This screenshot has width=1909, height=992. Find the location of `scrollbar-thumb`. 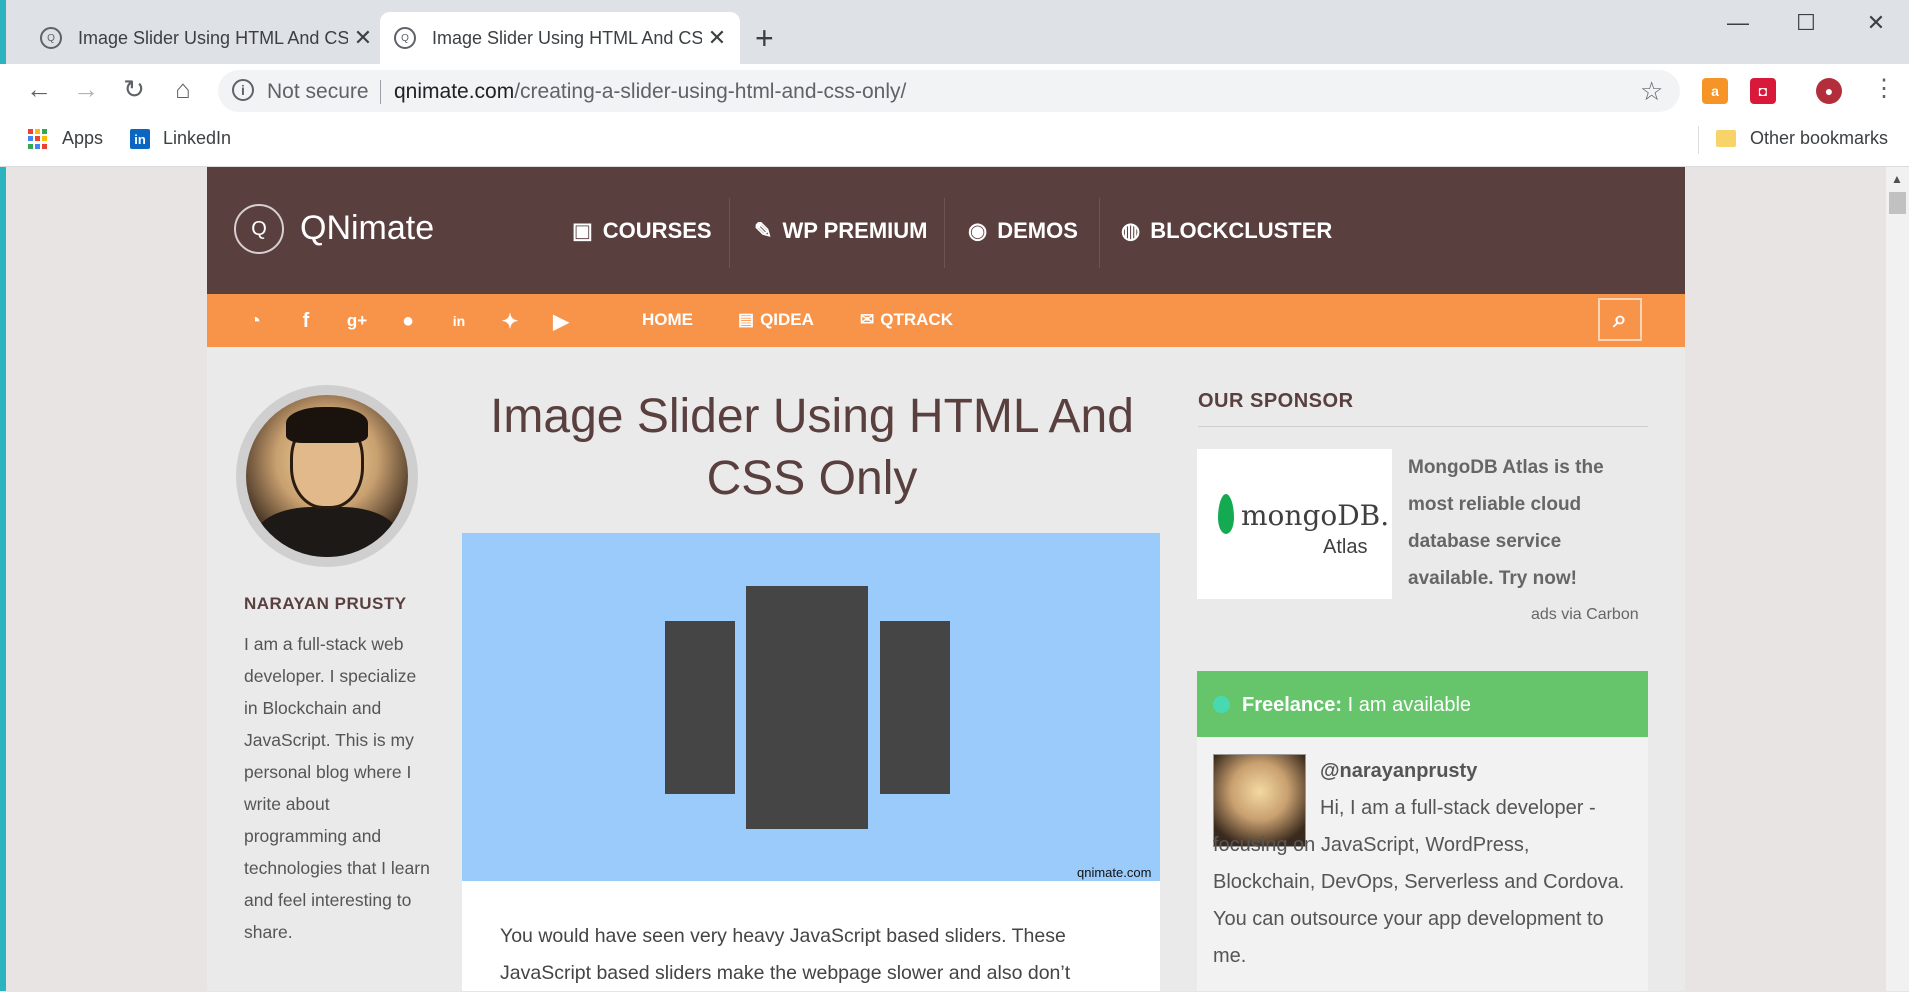

scrollbar-thumb is located at coordinates (1897, 203).